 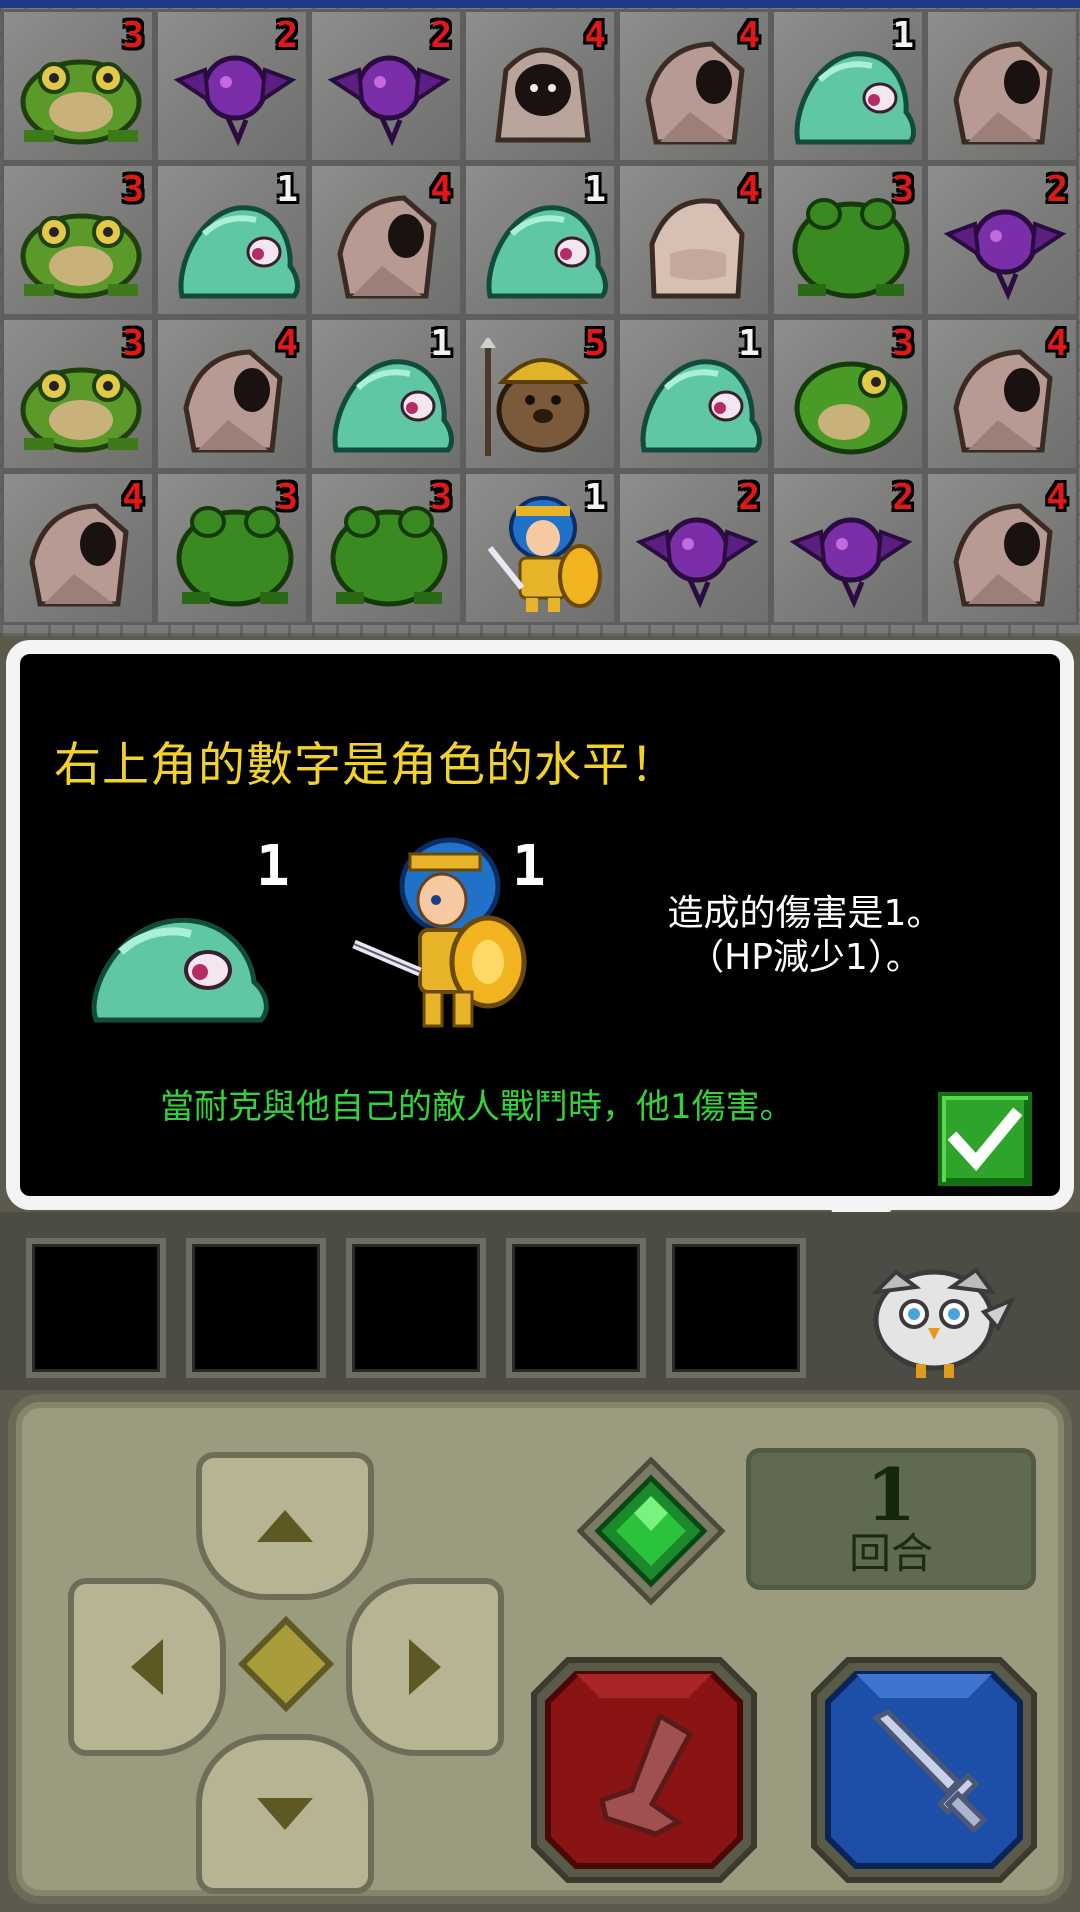 I want to click on dpad-right-button, so click(x=425, y=1667).